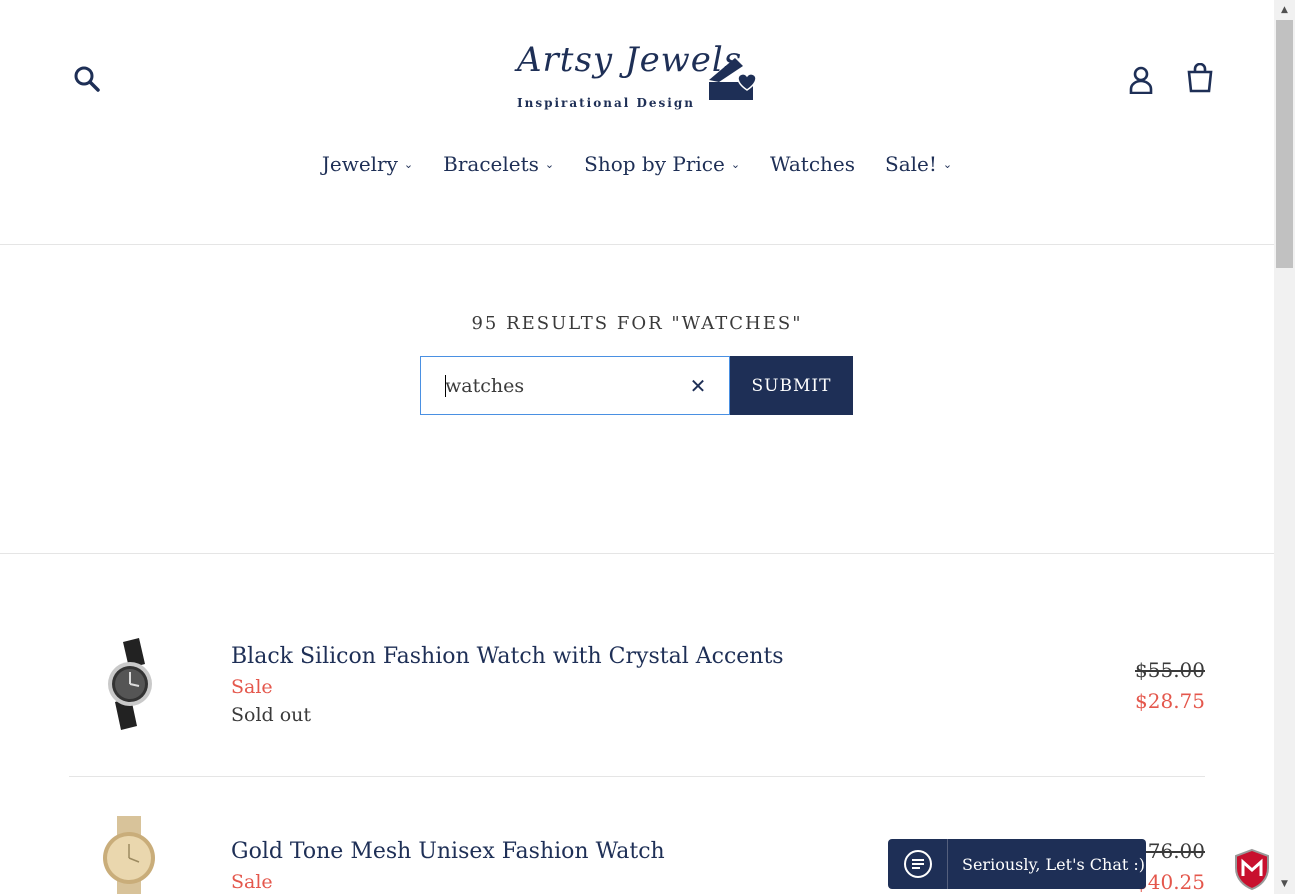  What do you see at coordinates (911, 164) in the screenshot?
I see `nav-label: Sale!` at bounding box center [911, 164].